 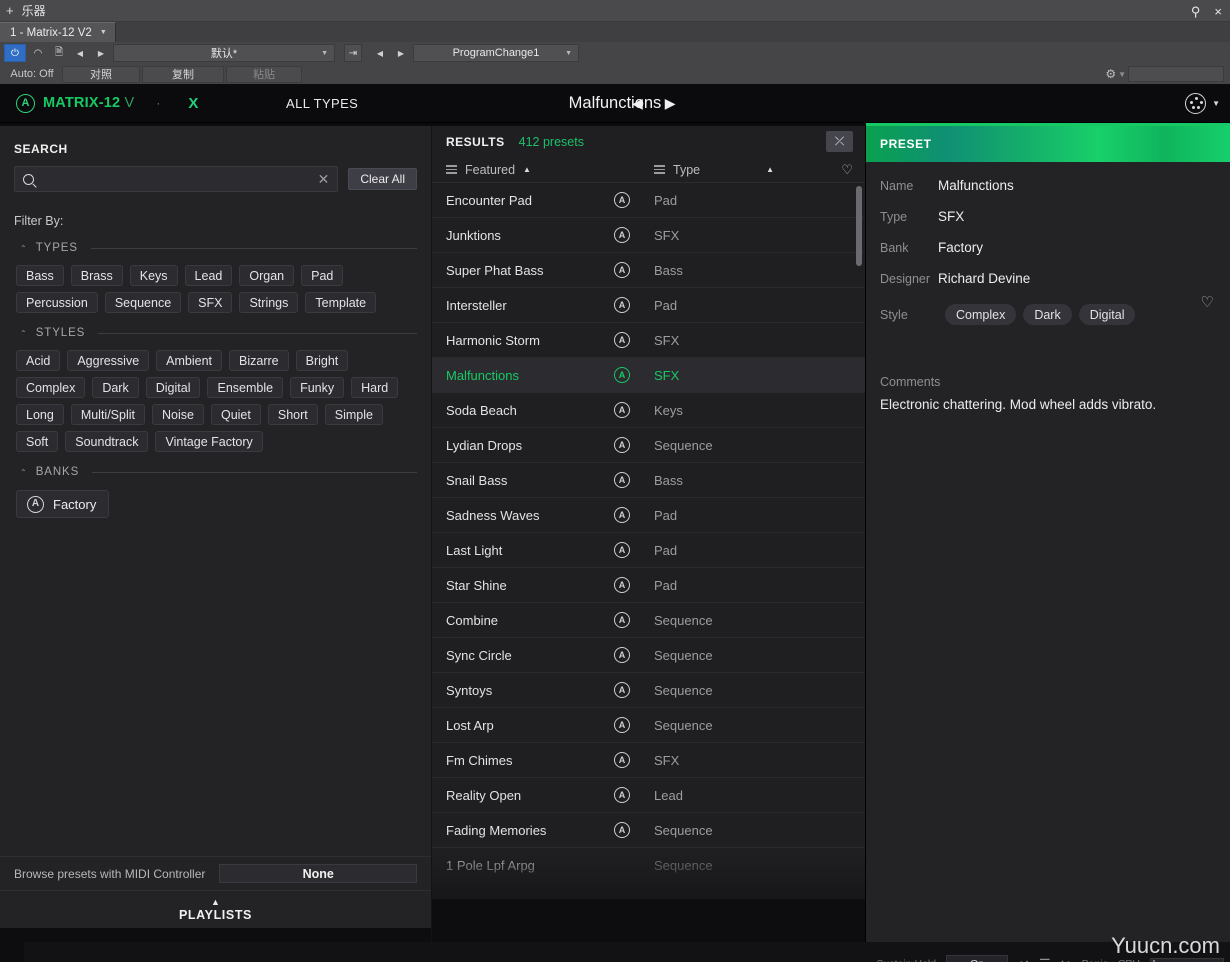 I want to click on table-row: Junktions A SFX, so click(x=648, y=235).